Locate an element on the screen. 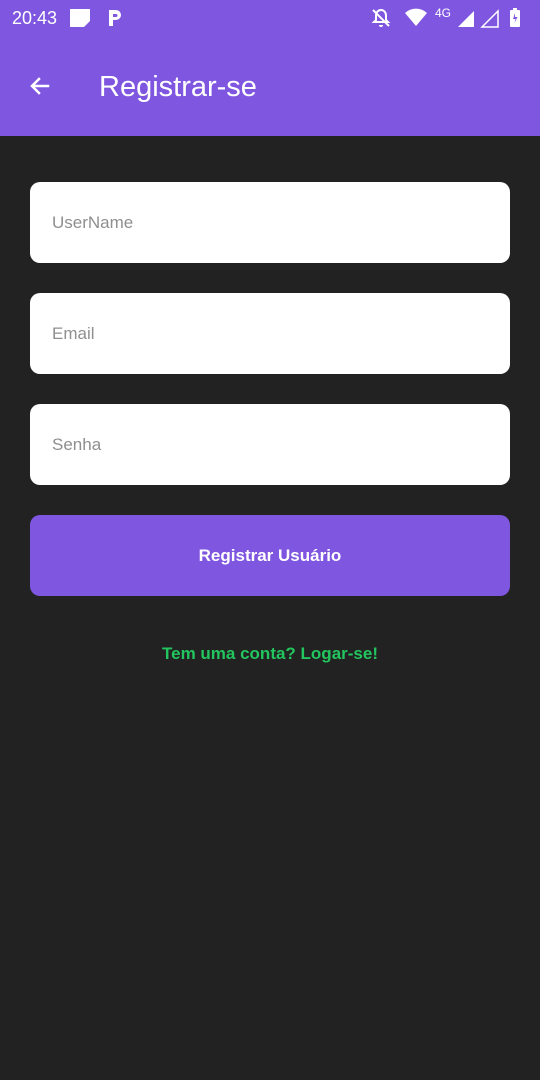 The width and height of the screenshot is (540, 1080). arrow-back-icon is located at coordinates (40, 86).